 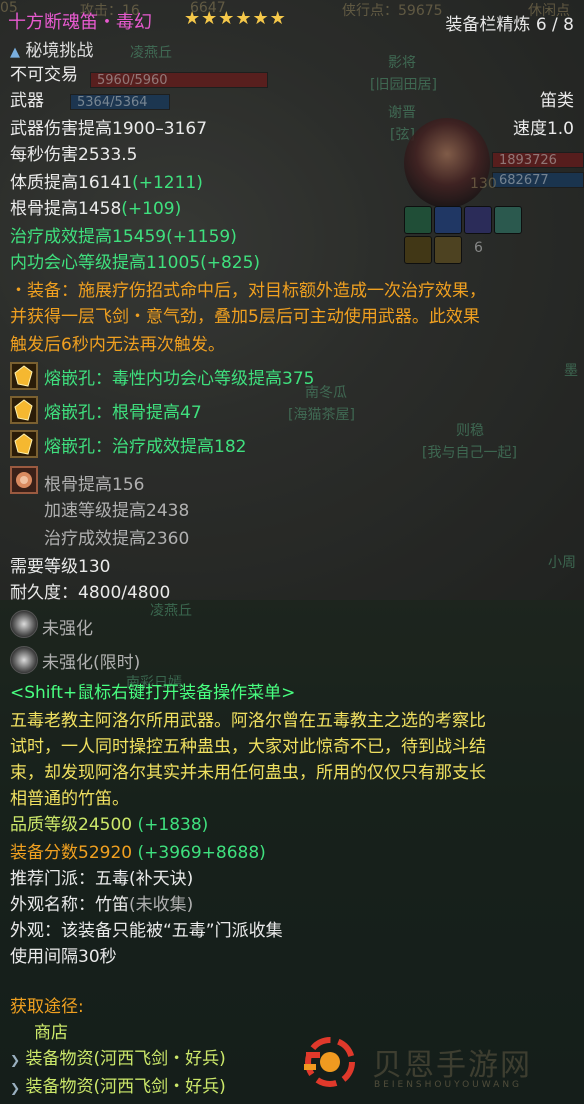 I want to click on attr-row: 根骨提高1458(+109), so click(x=95, y=209).